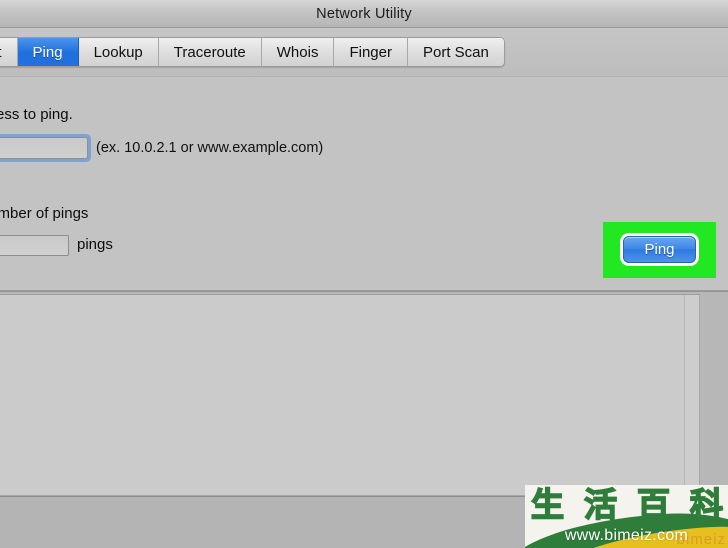  I want to click on ping-button: Ping, so click(659, 249).